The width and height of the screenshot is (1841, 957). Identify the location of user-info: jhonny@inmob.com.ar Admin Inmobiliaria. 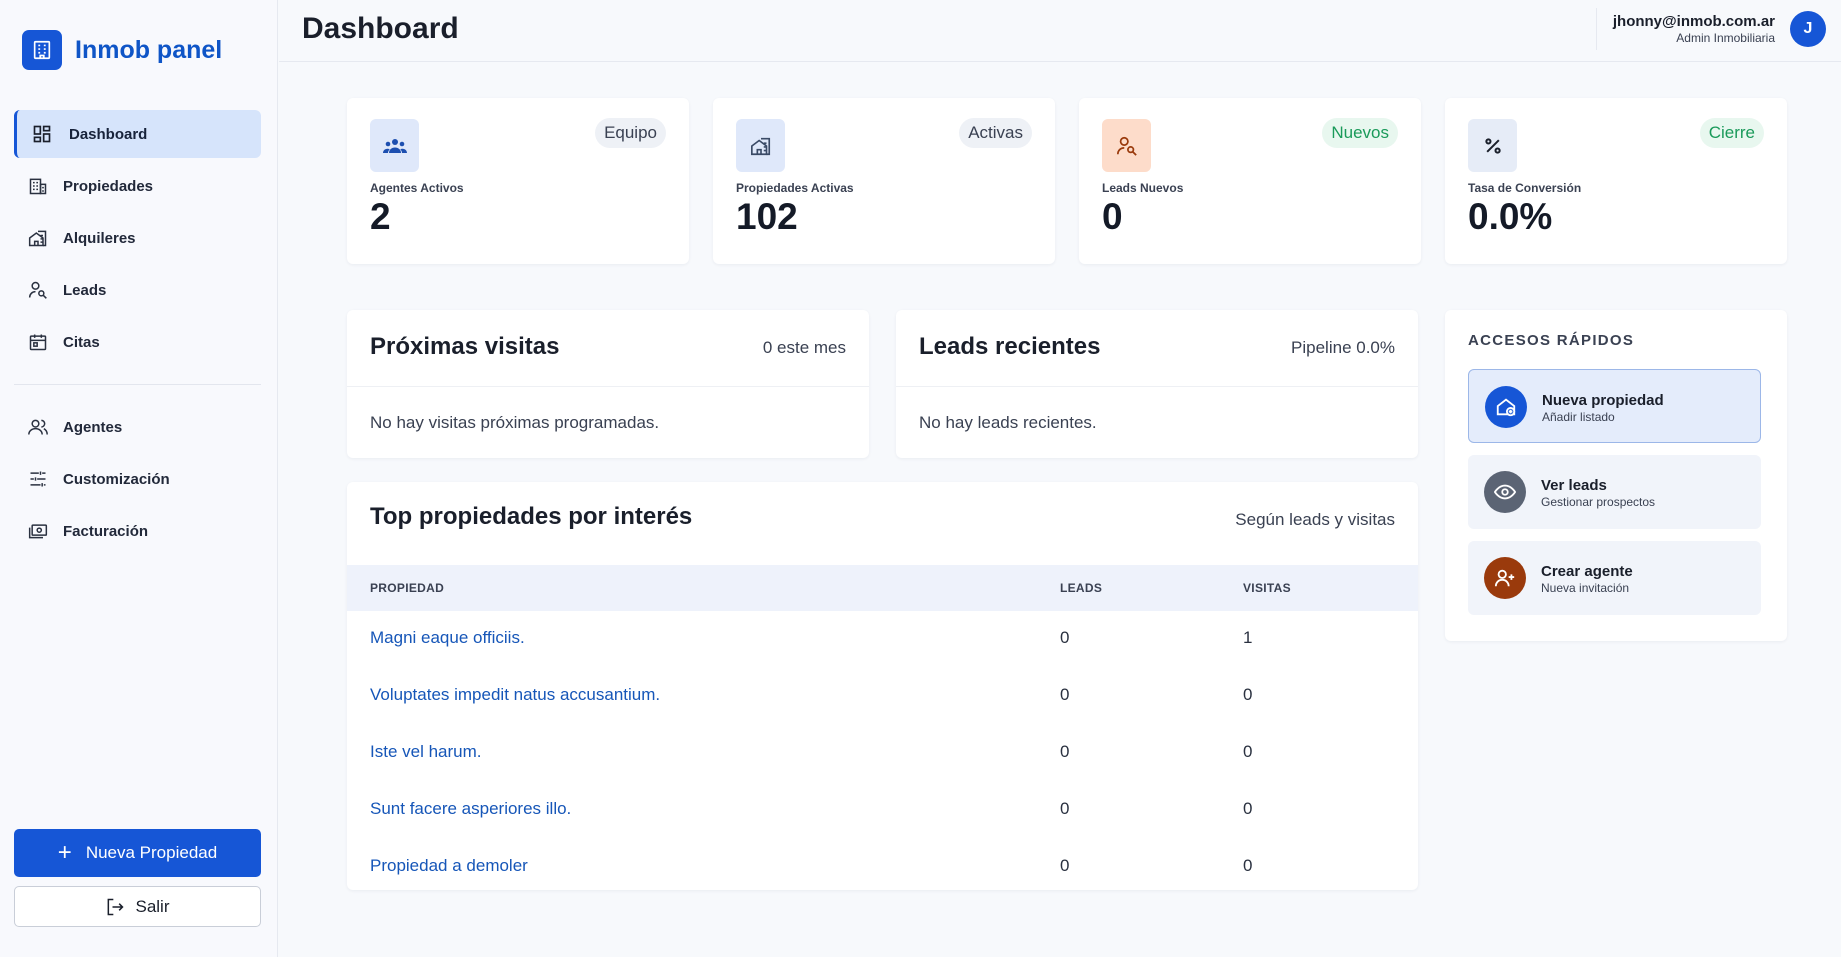
(1694, 29).